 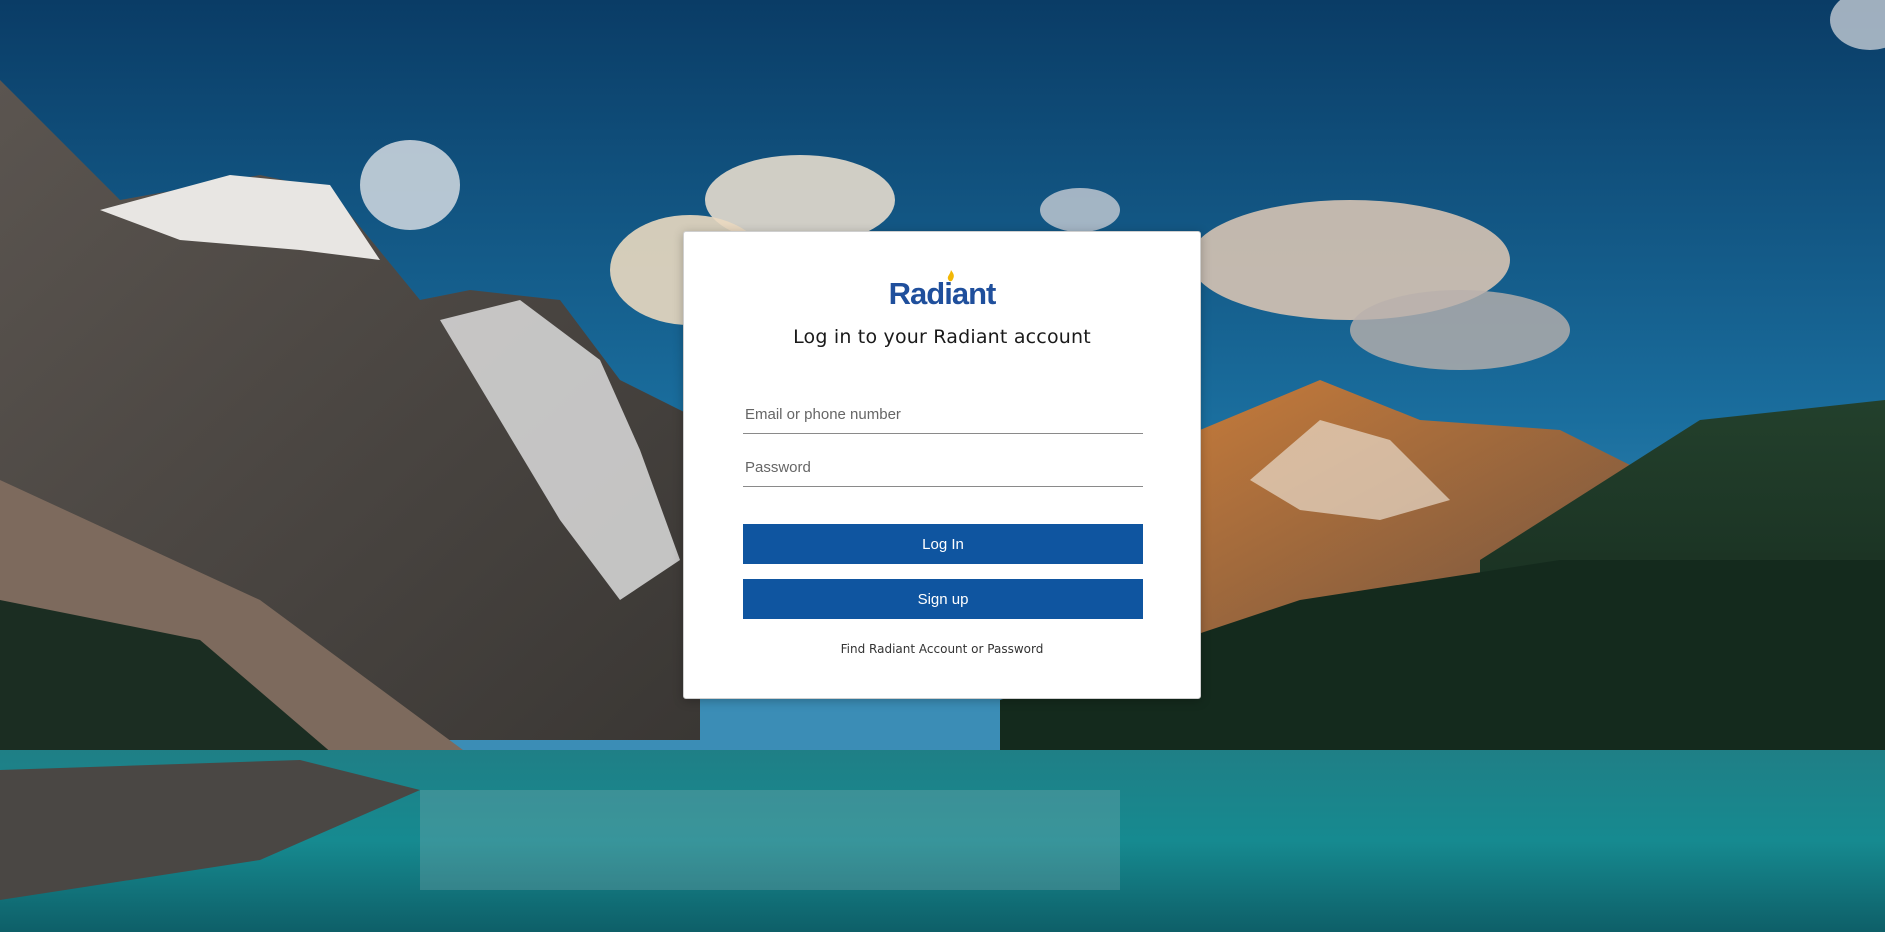 What do you see at coordinates (942, 649) in the screenshot?
I see `find-account-link: Find Radiant Account or Password` at bounding box center [942, 649].